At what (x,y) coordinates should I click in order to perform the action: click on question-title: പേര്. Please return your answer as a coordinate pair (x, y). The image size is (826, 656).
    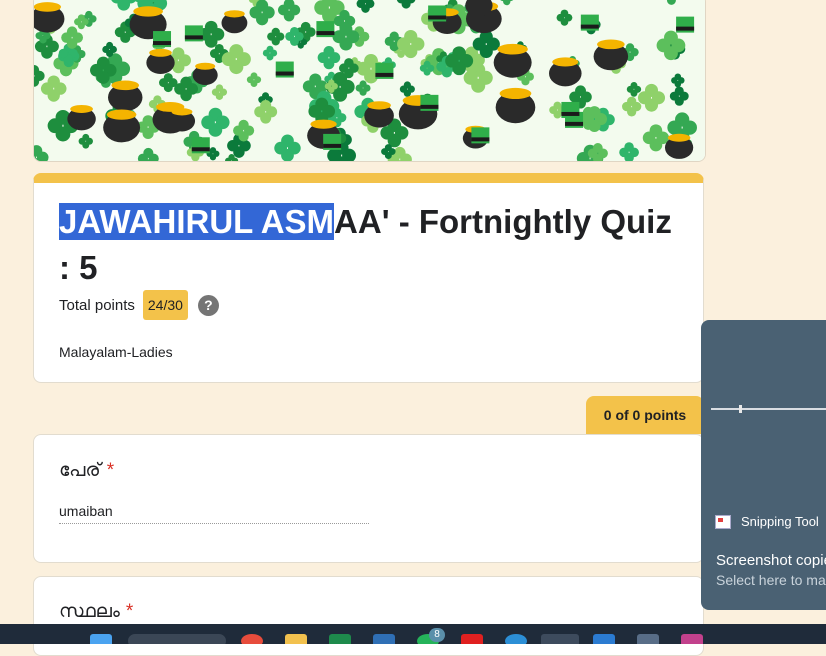
    Looking at the image, I should click on (80, 470).